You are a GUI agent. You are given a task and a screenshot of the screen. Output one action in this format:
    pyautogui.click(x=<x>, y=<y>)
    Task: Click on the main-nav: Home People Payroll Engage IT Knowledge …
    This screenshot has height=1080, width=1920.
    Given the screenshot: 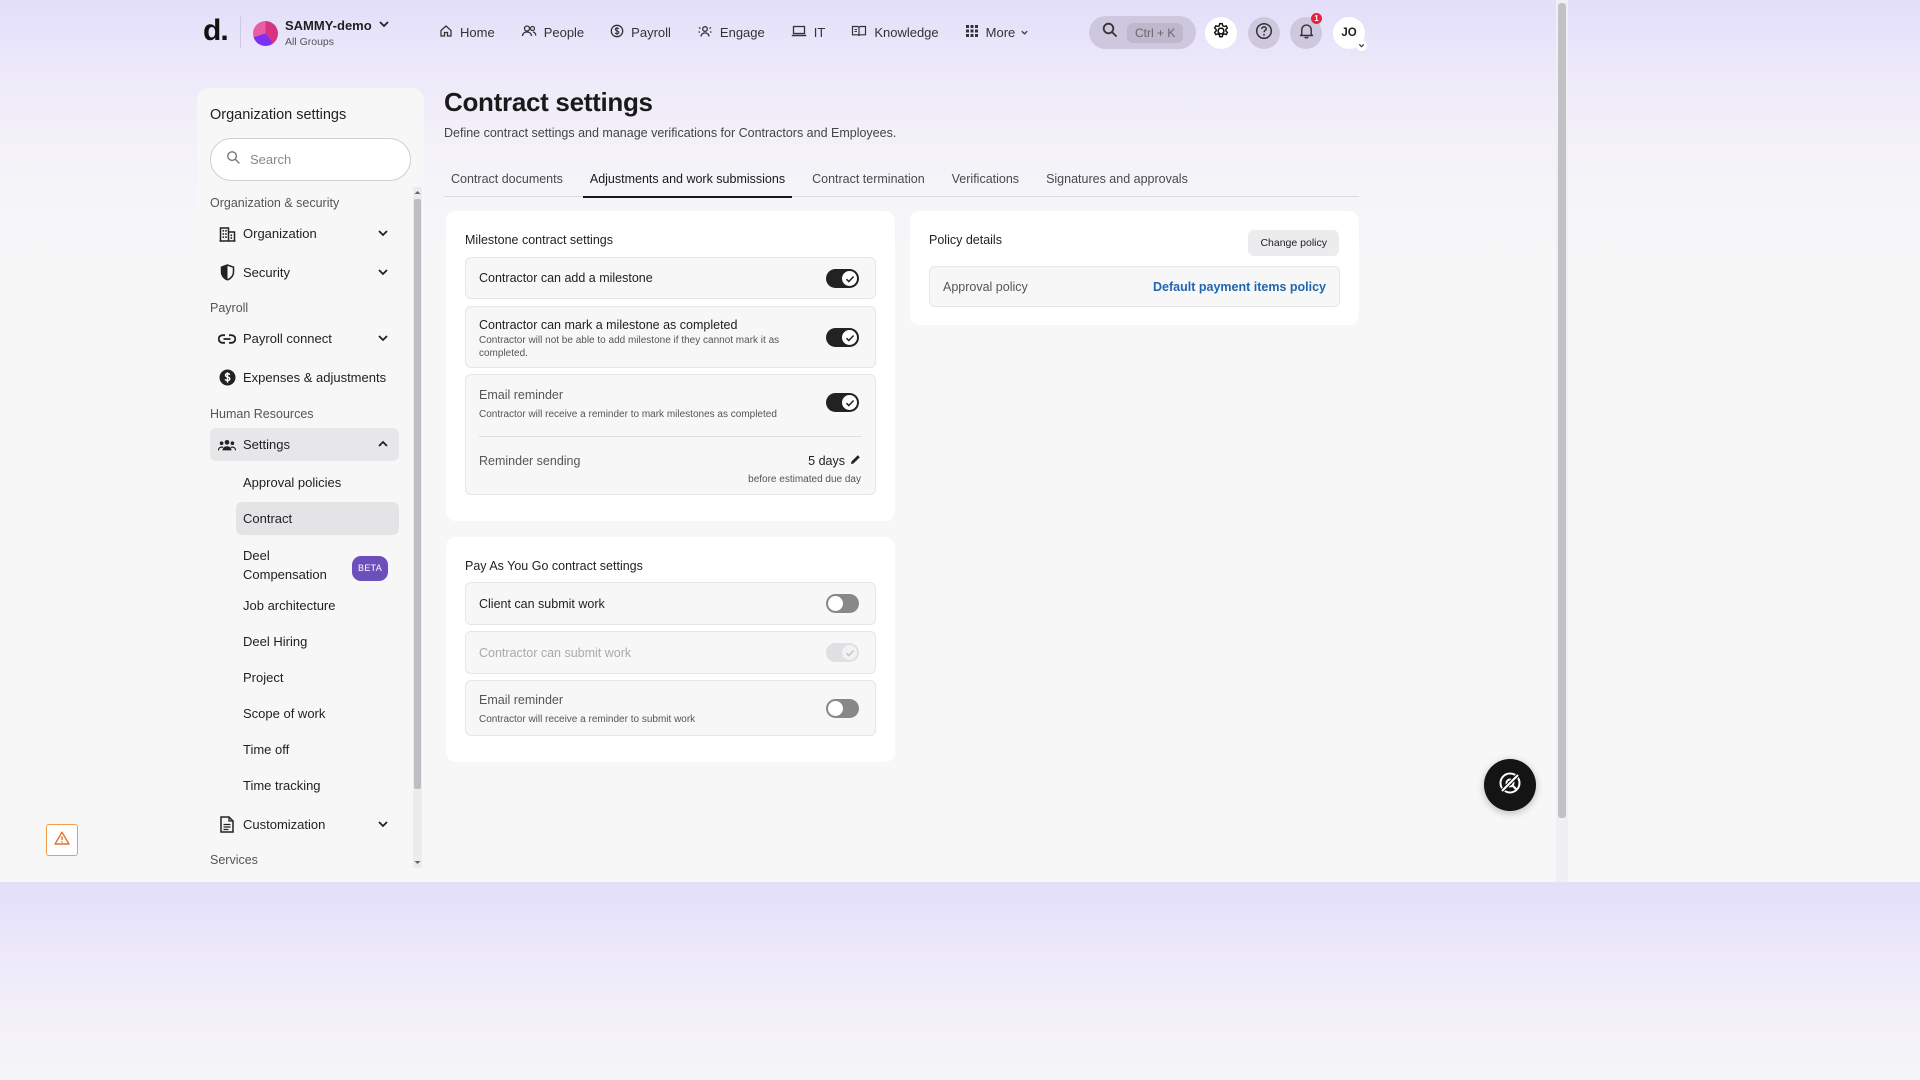 What is the action you would take?
    pyautogui.click(x=741, y=32)
    